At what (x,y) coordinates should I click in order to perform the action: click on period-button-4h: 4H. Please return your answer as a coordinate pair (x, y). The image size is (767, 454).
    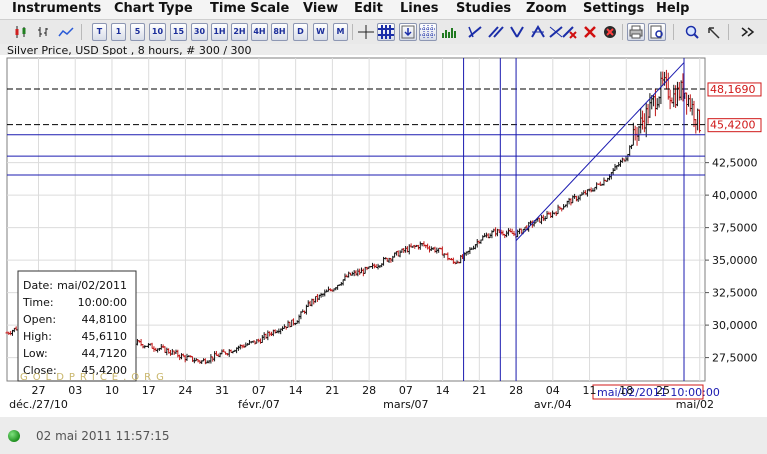
    Looking at the image, I should click on (259, 32).